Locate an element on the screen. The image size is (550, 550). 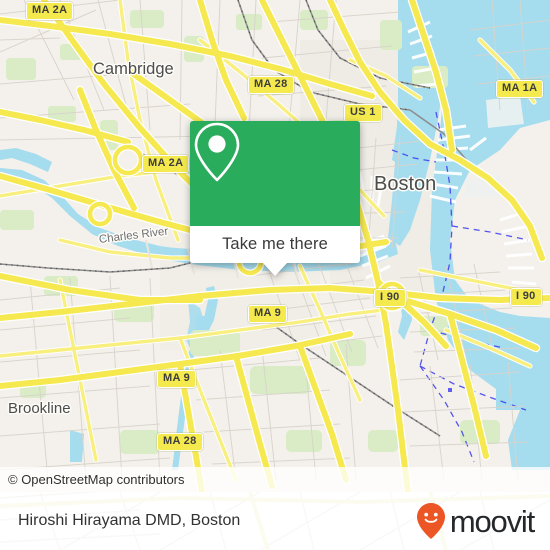
bottom-info-bar: Hiroshi Hirayama DMD, Boston moovit is located at coordinates (275, 521).